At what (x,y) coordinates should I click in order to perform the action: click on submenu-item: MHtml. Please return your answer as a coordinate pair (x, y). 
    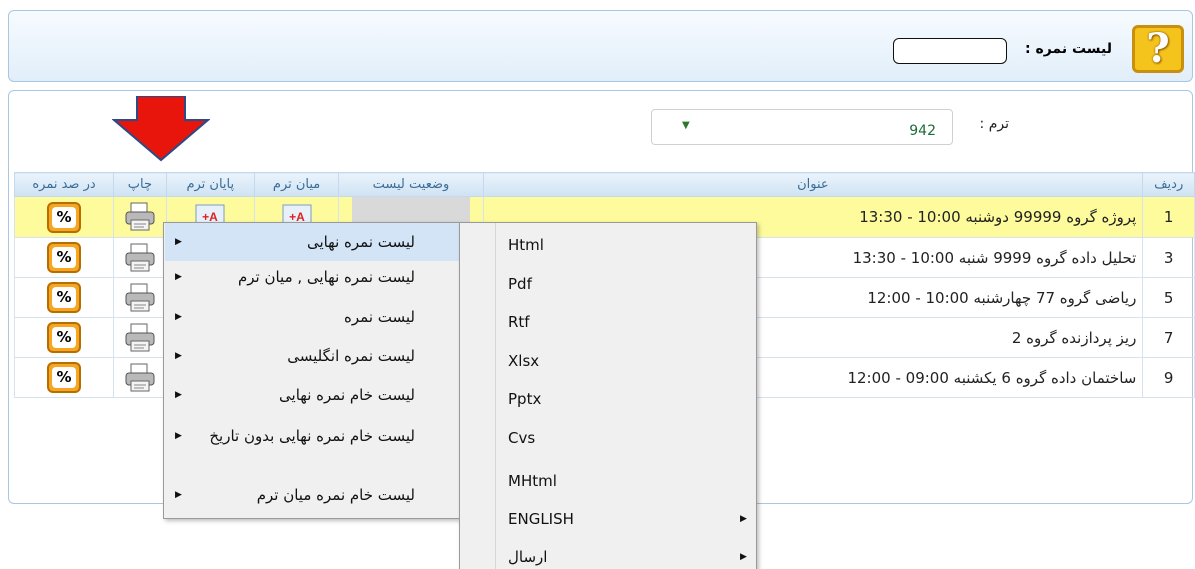
    Looking at the image, I should click on (628, 481).